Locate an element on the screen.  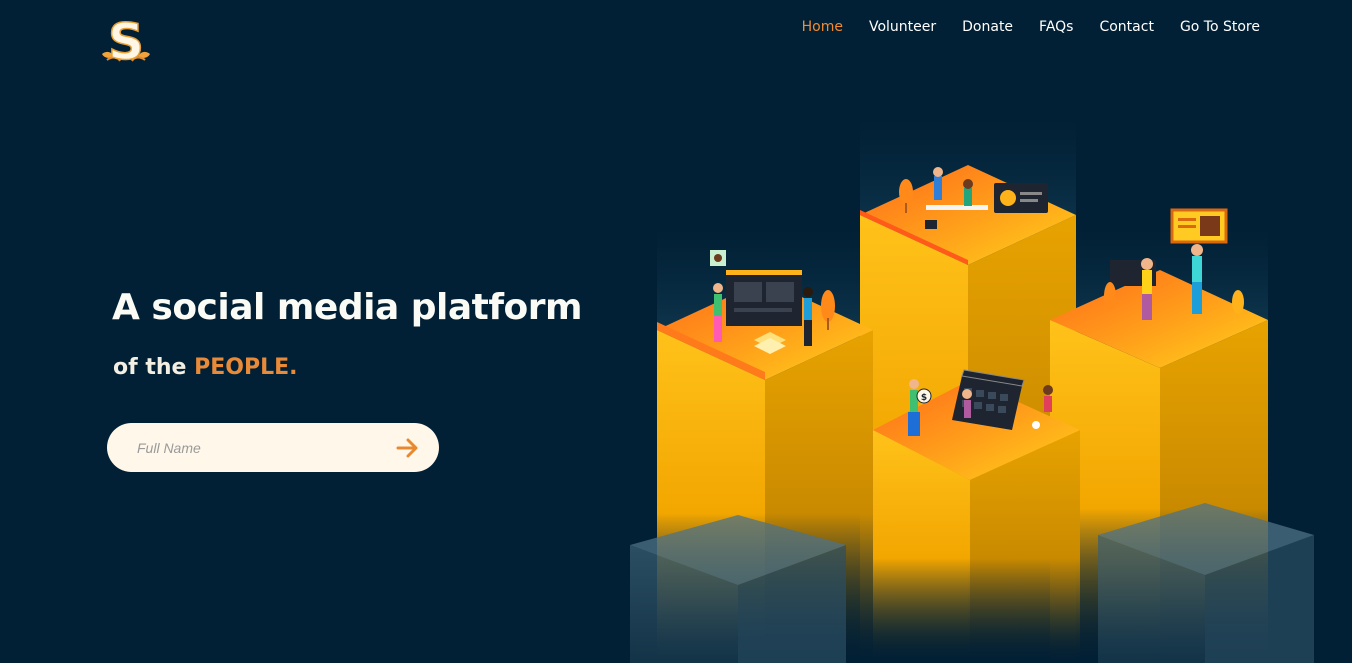
nav-faqs: FAQs is located at coordinates (1056, 27).